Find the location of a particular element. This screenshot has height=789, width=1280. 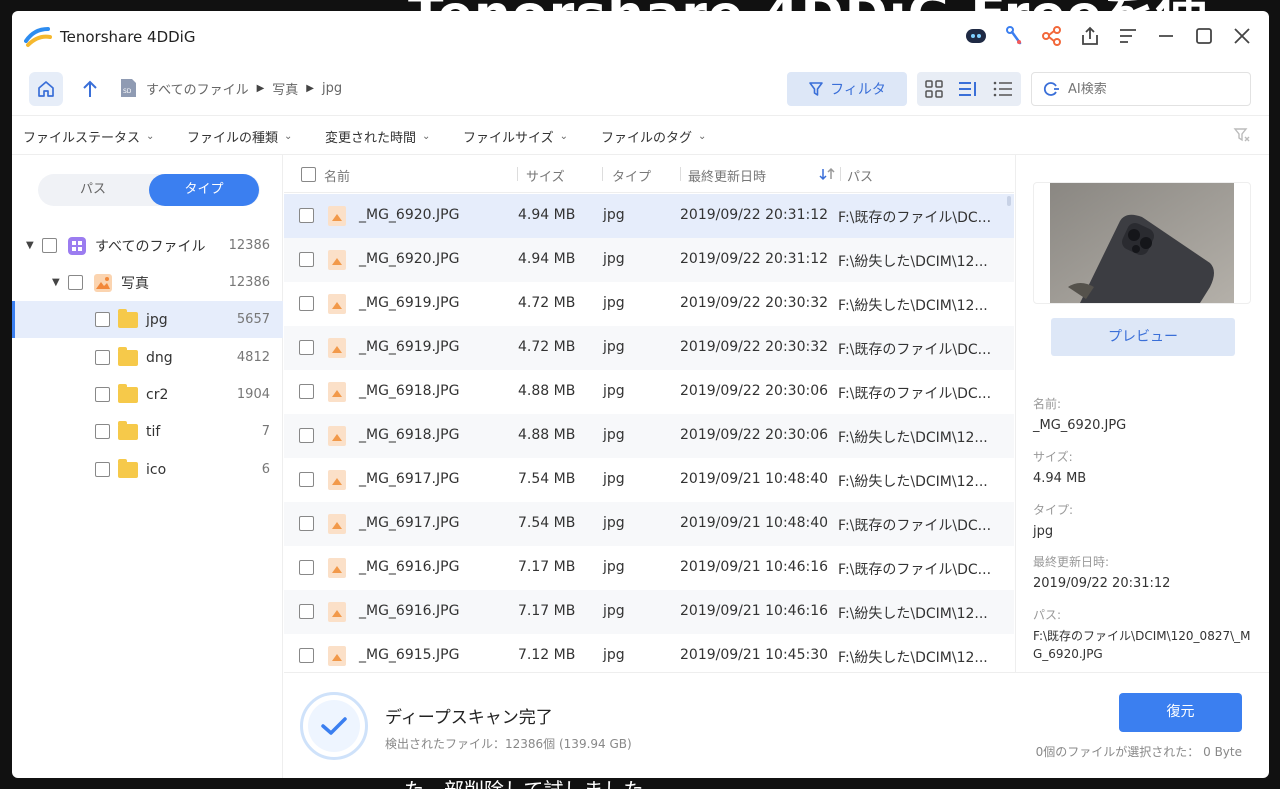

tab-path: パス is located at coordinates (93, 190).